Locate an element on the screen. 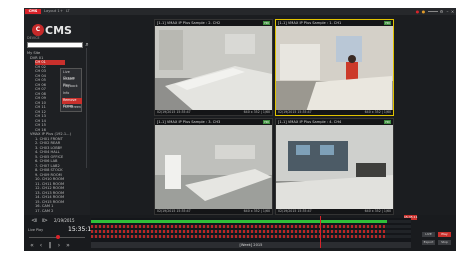 Image resolution: width=461 pixels, height=265 pixels. camera-view-ch2 is located at coordinates (213, 68).